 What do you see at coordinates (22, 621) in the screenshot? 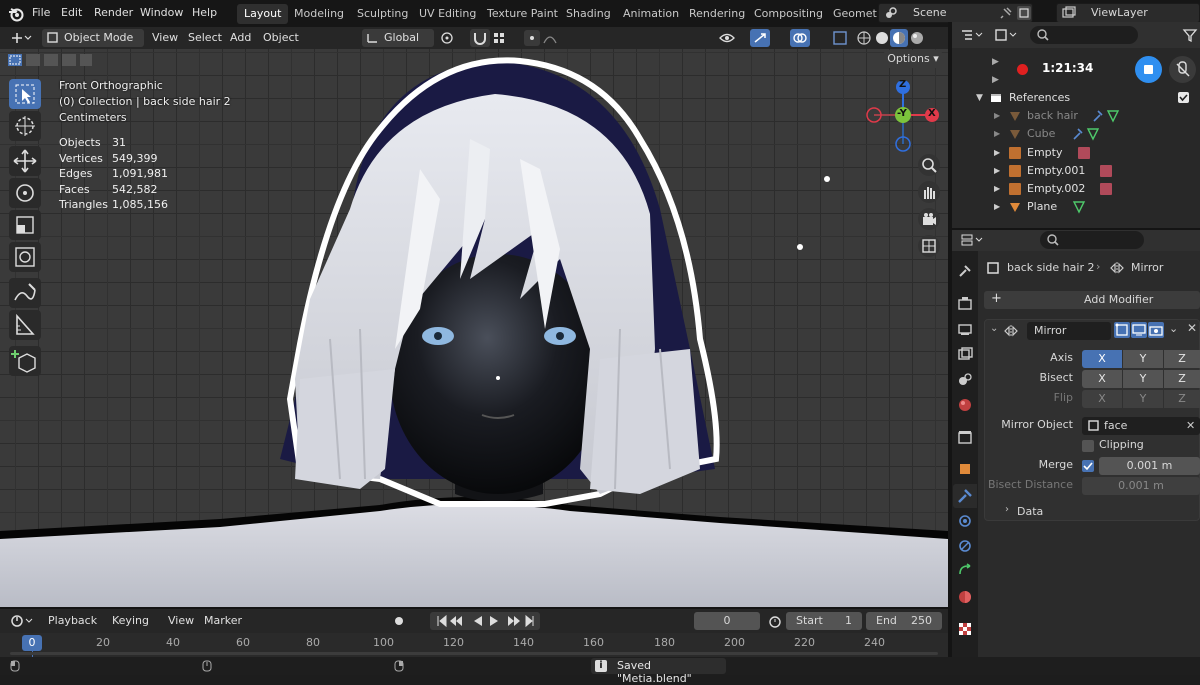
I see `timeline-editor-icon` at bounding box center [22, 621].